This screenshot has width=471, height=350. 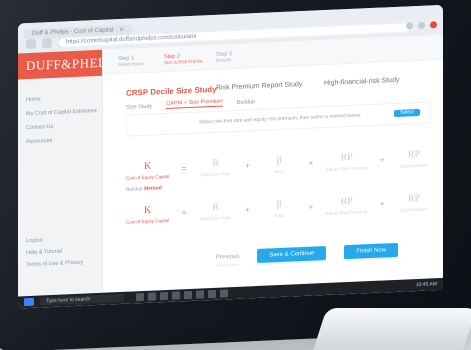 What do you see at coordinates (140, 297) in the screenshot?
I see `task-view-icon` at bounding box center [140, 297].